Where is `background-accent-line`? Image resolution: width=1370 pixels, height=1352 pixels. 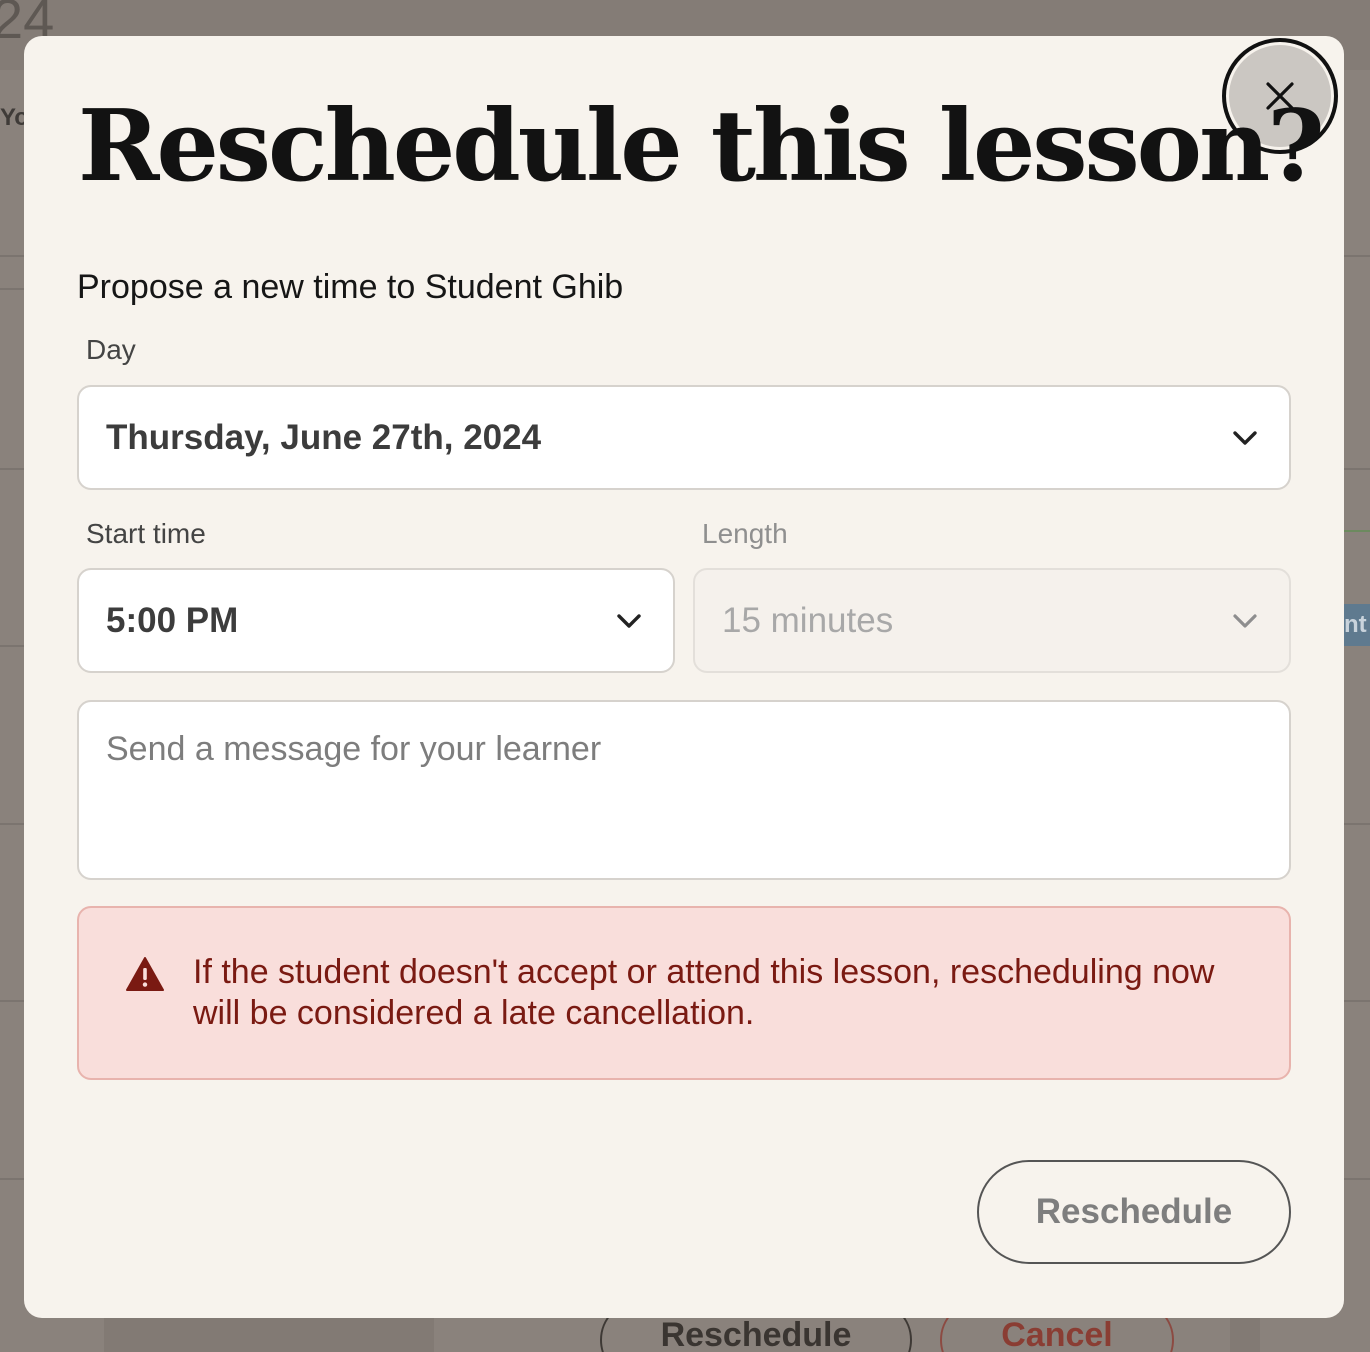
background-accent-line is located at coordinates (1357, 531).